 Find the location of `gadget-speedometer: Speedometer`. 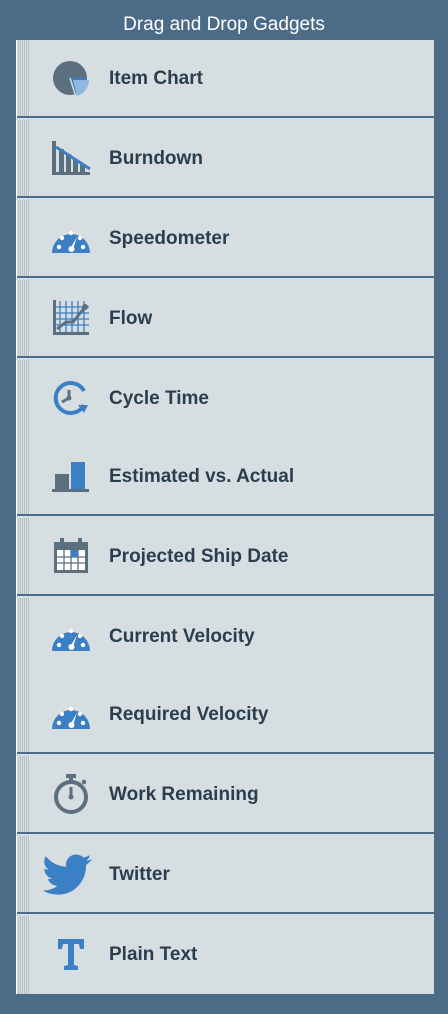

gadget-speedometer: Speedometer is located at coordinates (225, 239).